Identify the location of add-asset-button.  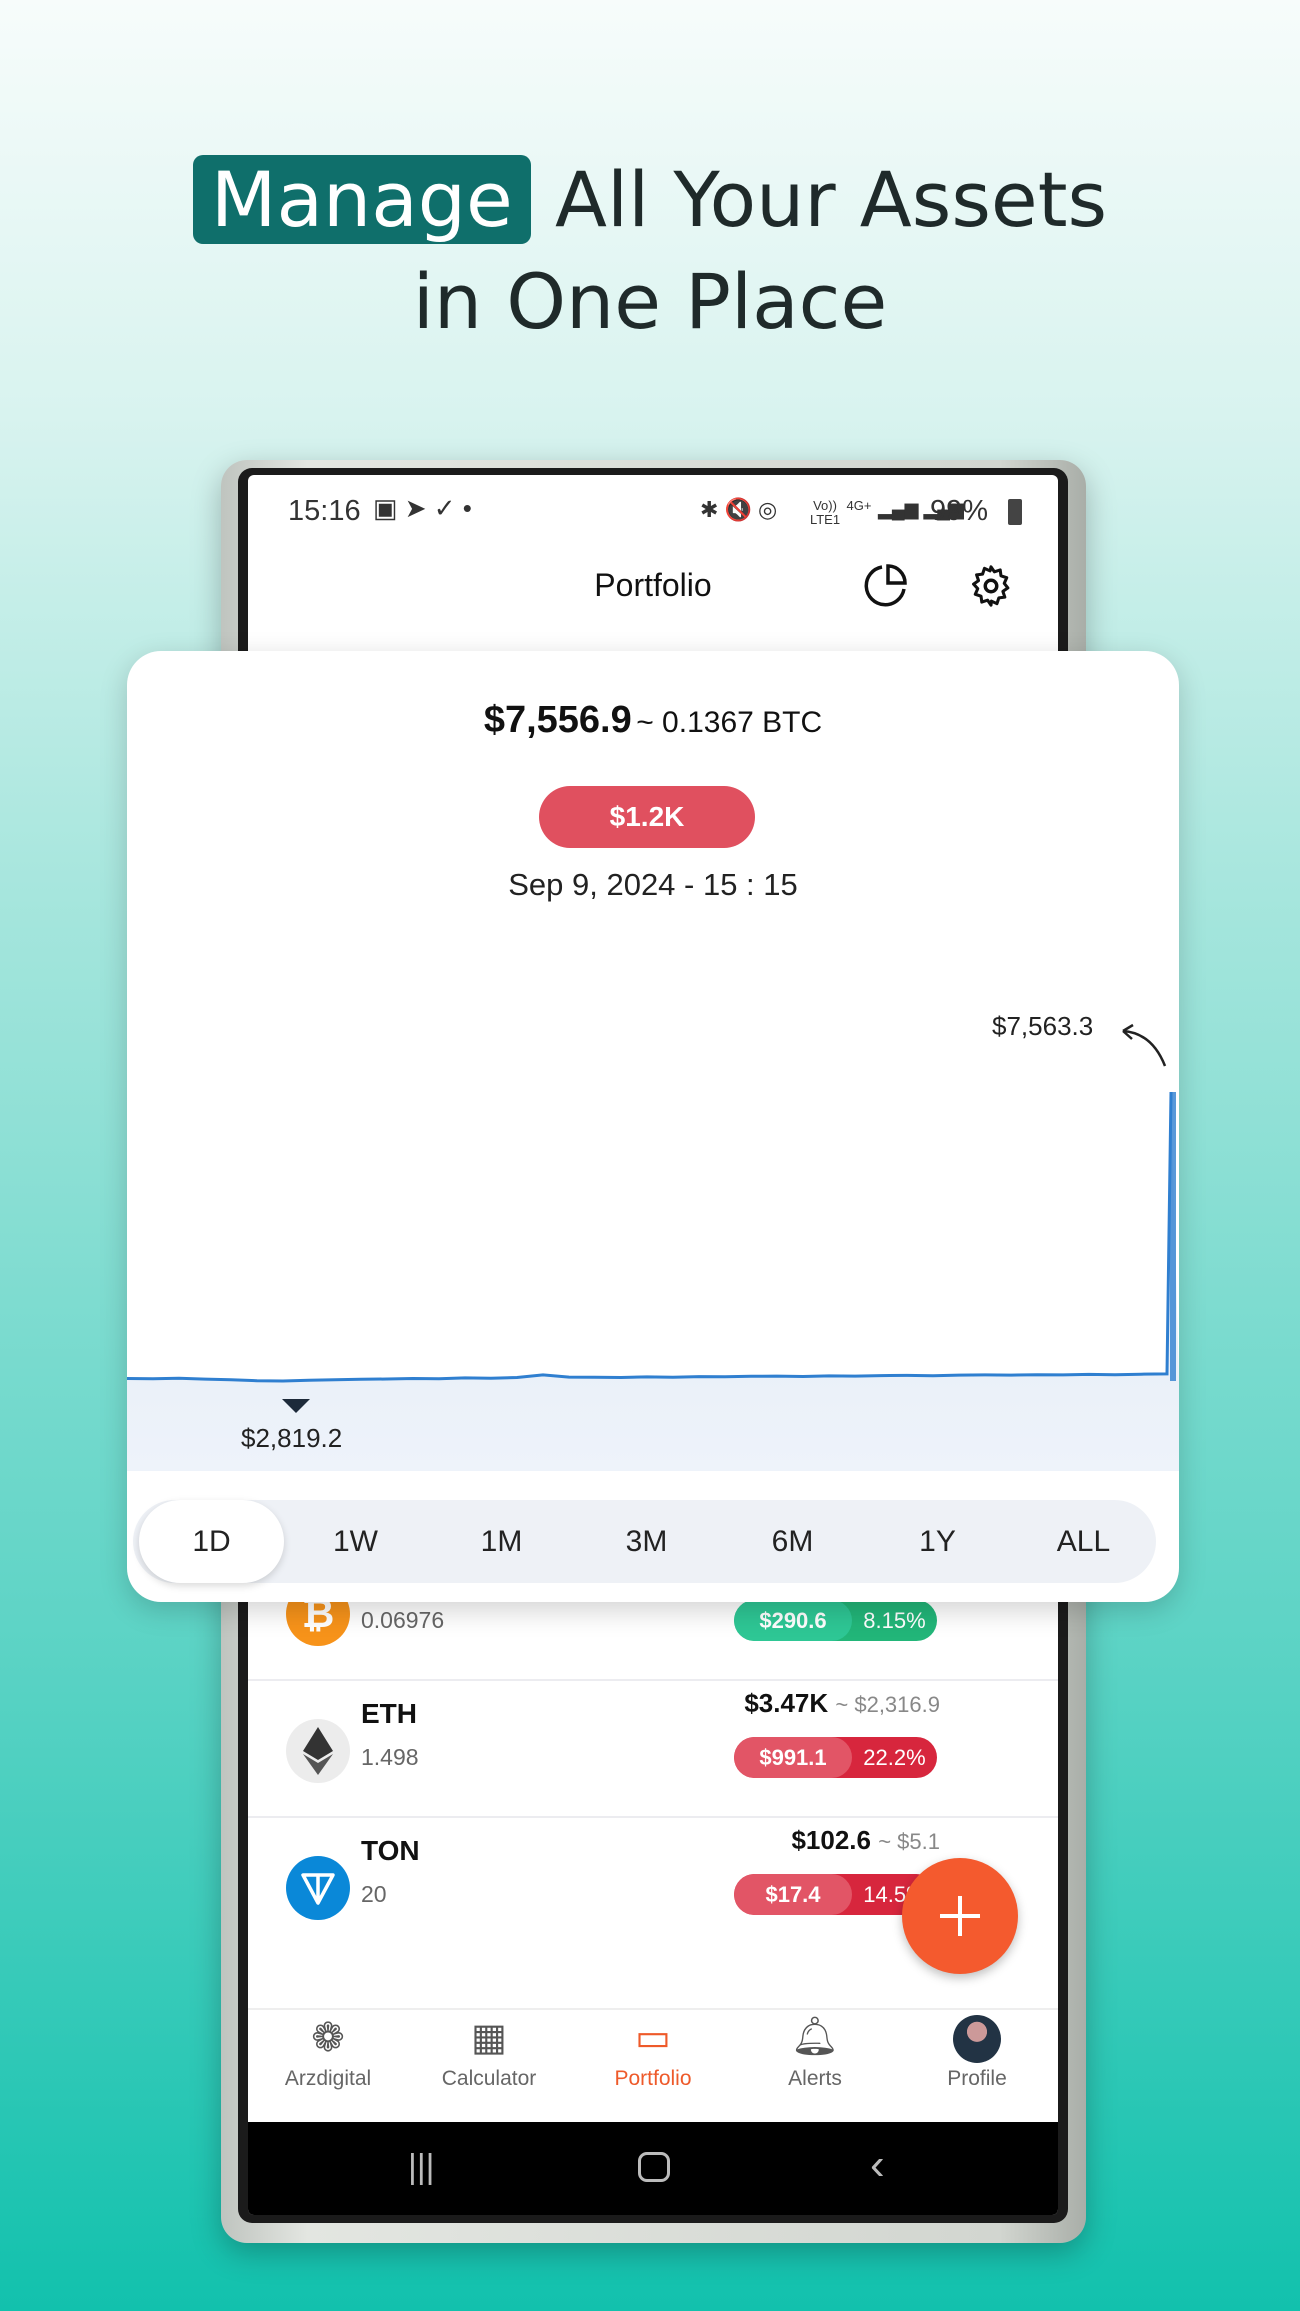
(960, 1916).